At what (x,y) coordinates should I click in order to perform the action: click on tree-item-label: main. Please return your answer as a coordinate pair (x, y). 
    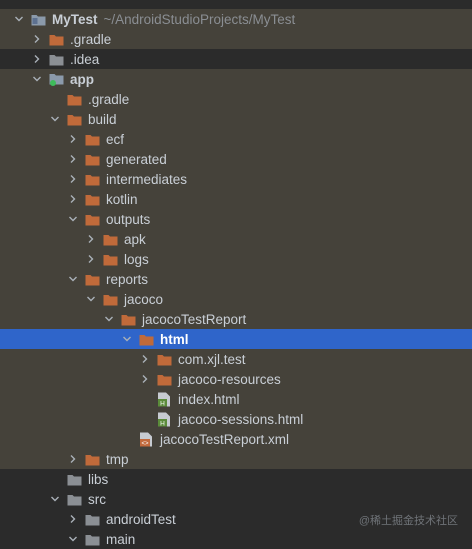
    Looking at the image, I should click on (121, 539).